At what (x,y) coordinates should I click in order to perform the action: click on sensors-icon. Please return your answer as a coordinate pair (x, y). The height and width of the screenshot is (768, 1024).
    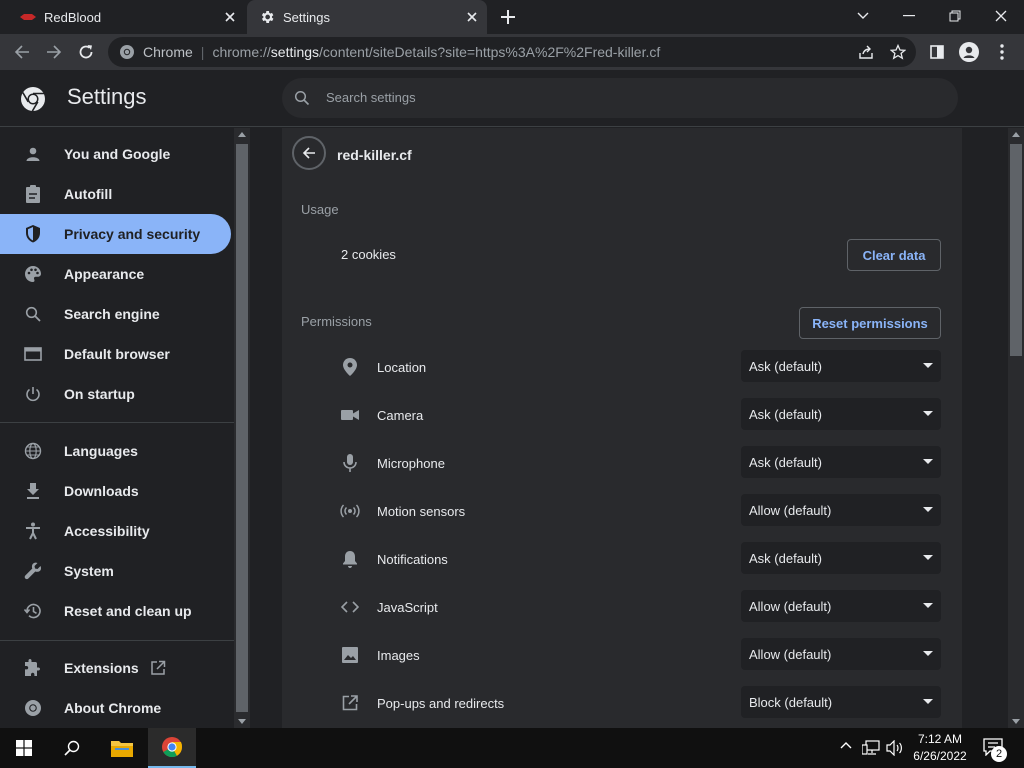
    Looking at the image, I should click on (350, 511).